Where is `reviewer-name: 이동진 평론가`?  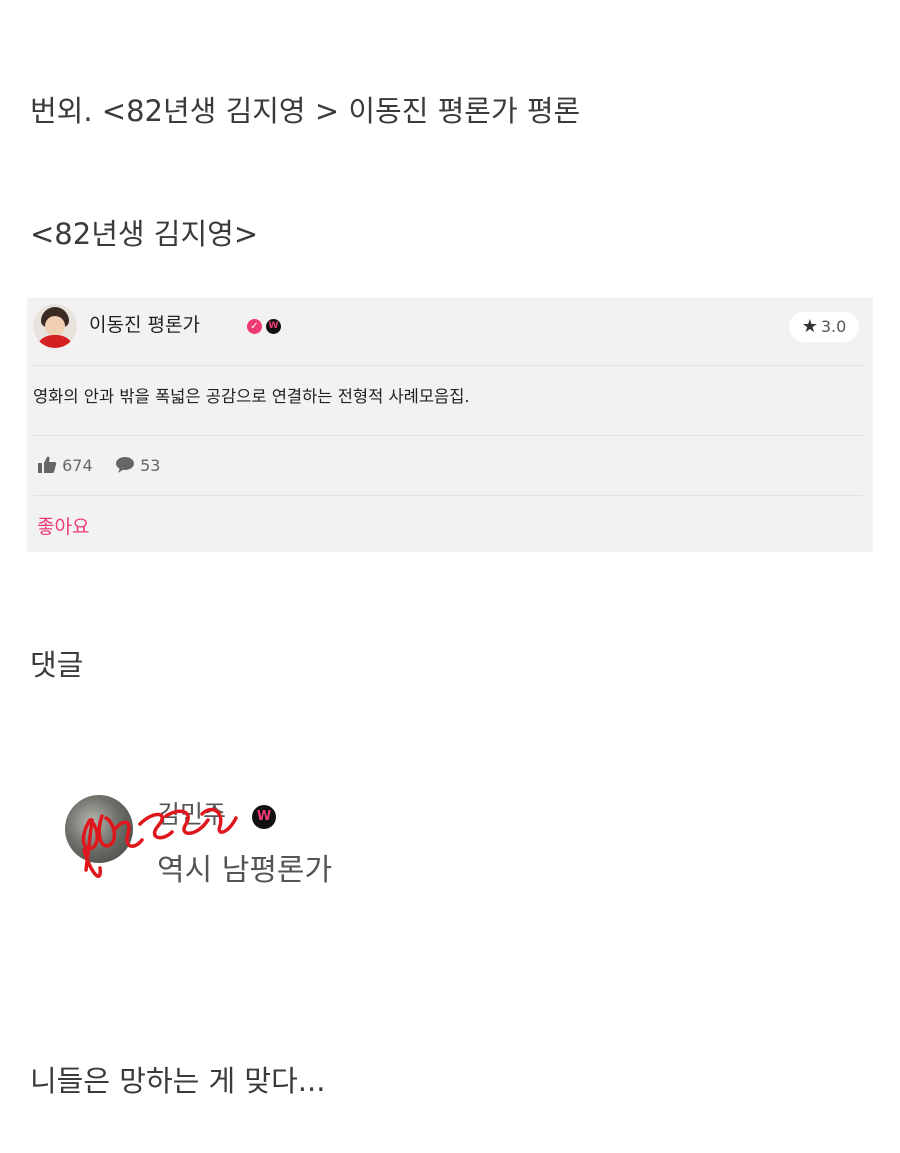
reviewer-name: 이동진 평론가 is located at coordinates (144, 325).